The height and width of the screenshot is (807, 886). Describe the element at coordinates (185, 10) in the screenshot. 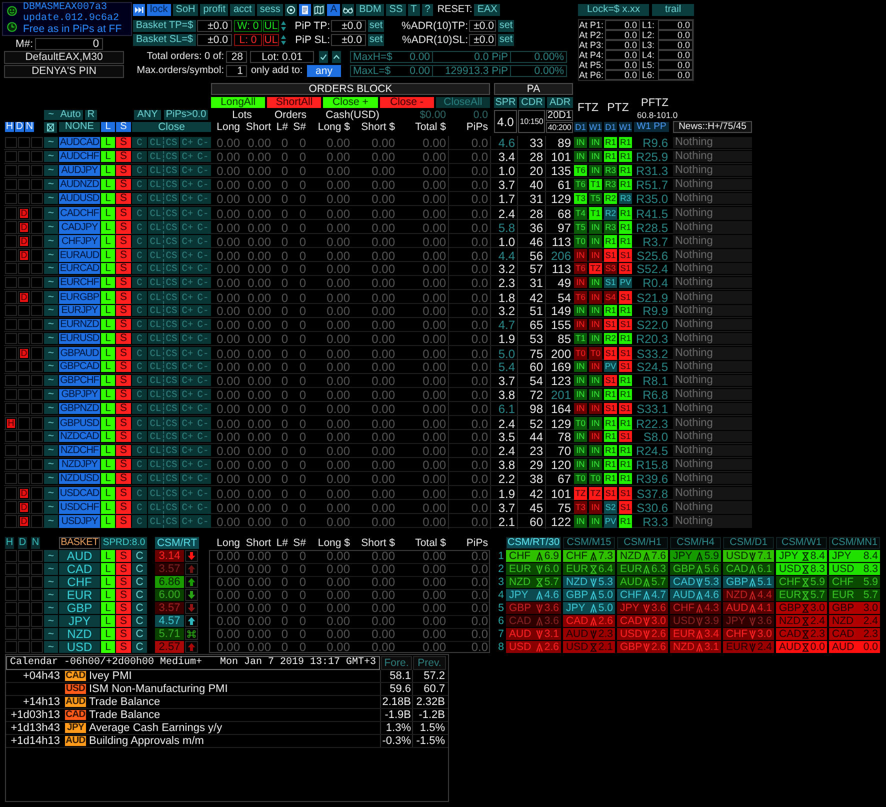

I see `toolbar-button: SoH` at that location.